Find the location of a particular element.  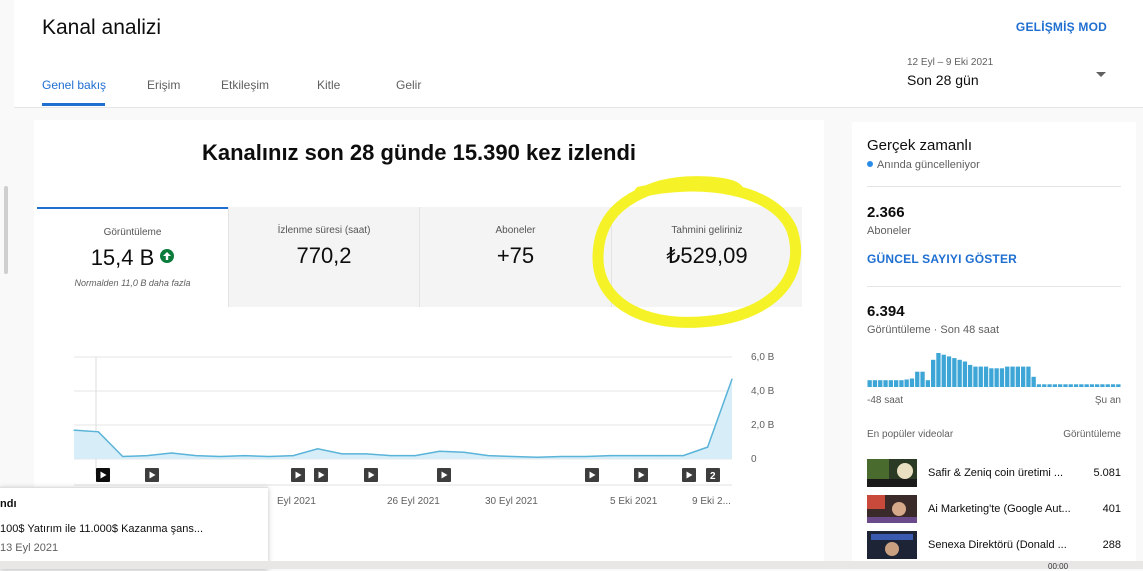

mini-axis-right: Şu an is located at coordinates (1107, 400).